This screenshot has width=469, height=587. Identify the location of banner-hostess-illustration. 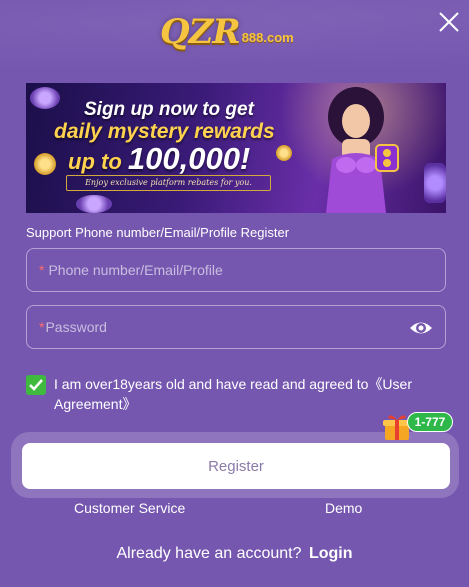
(362, 150).